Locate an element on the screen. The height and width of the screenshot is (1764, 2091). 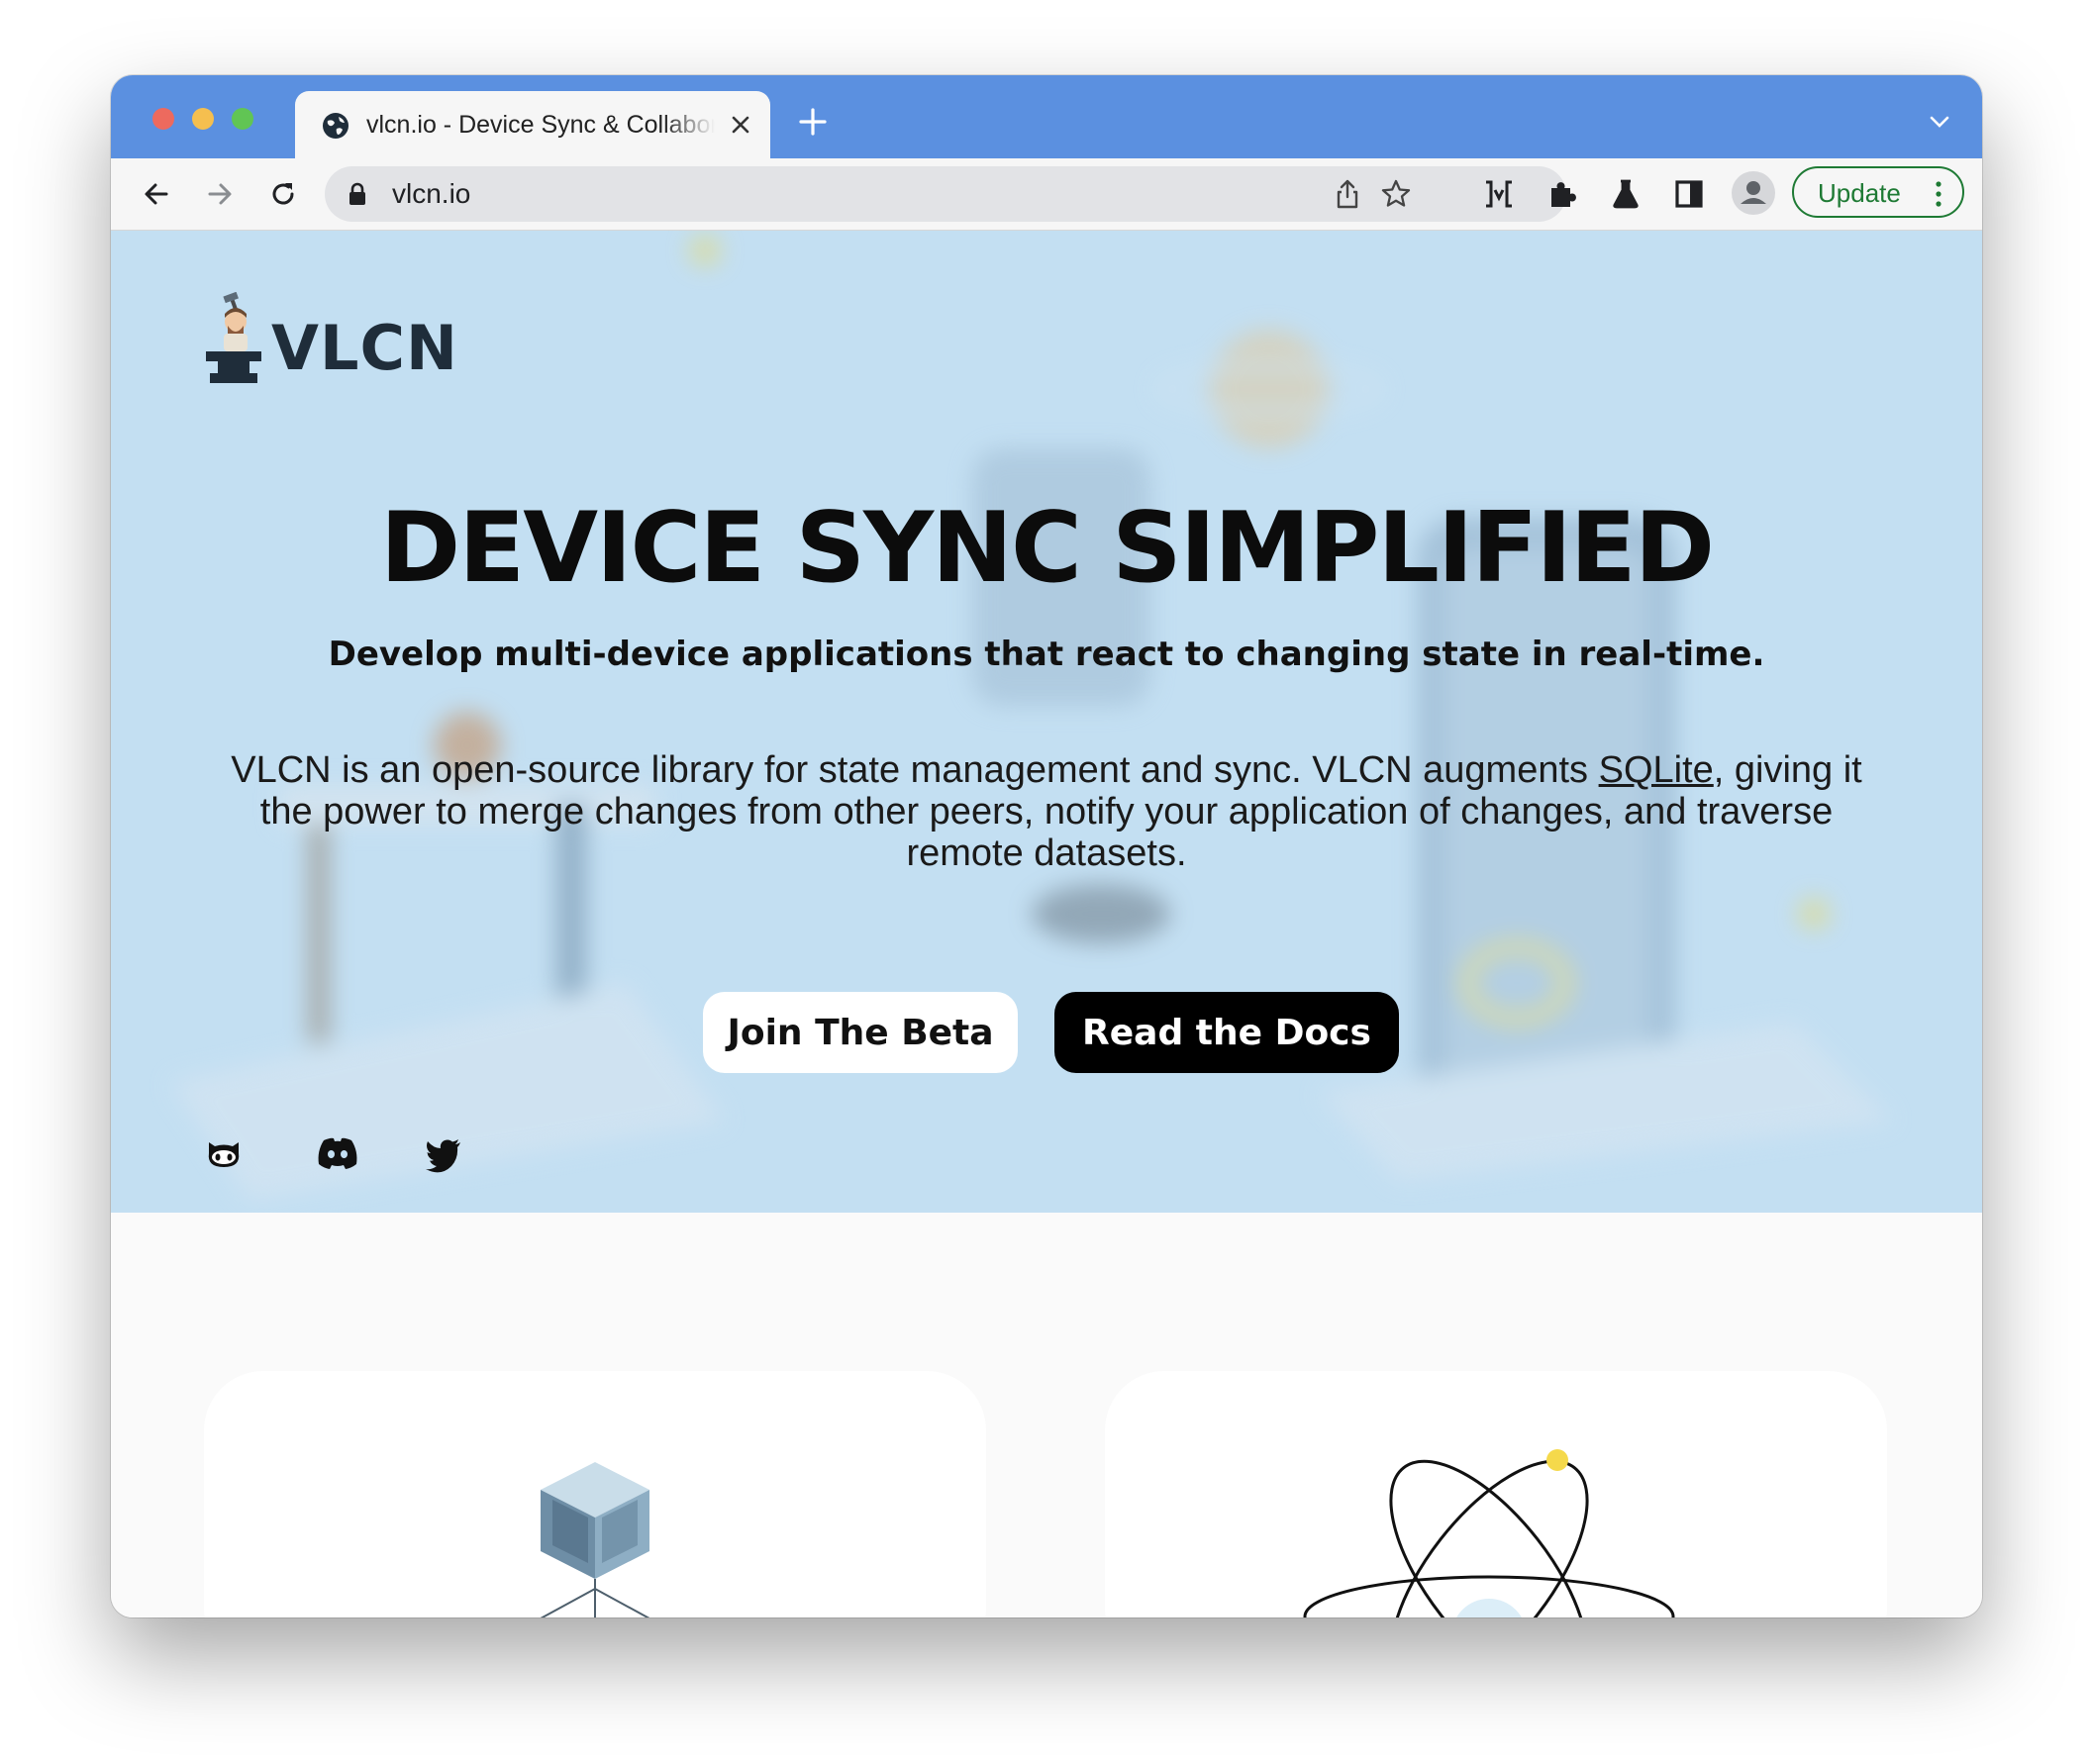
update-button: Update is located at coordinates (1878, 192).